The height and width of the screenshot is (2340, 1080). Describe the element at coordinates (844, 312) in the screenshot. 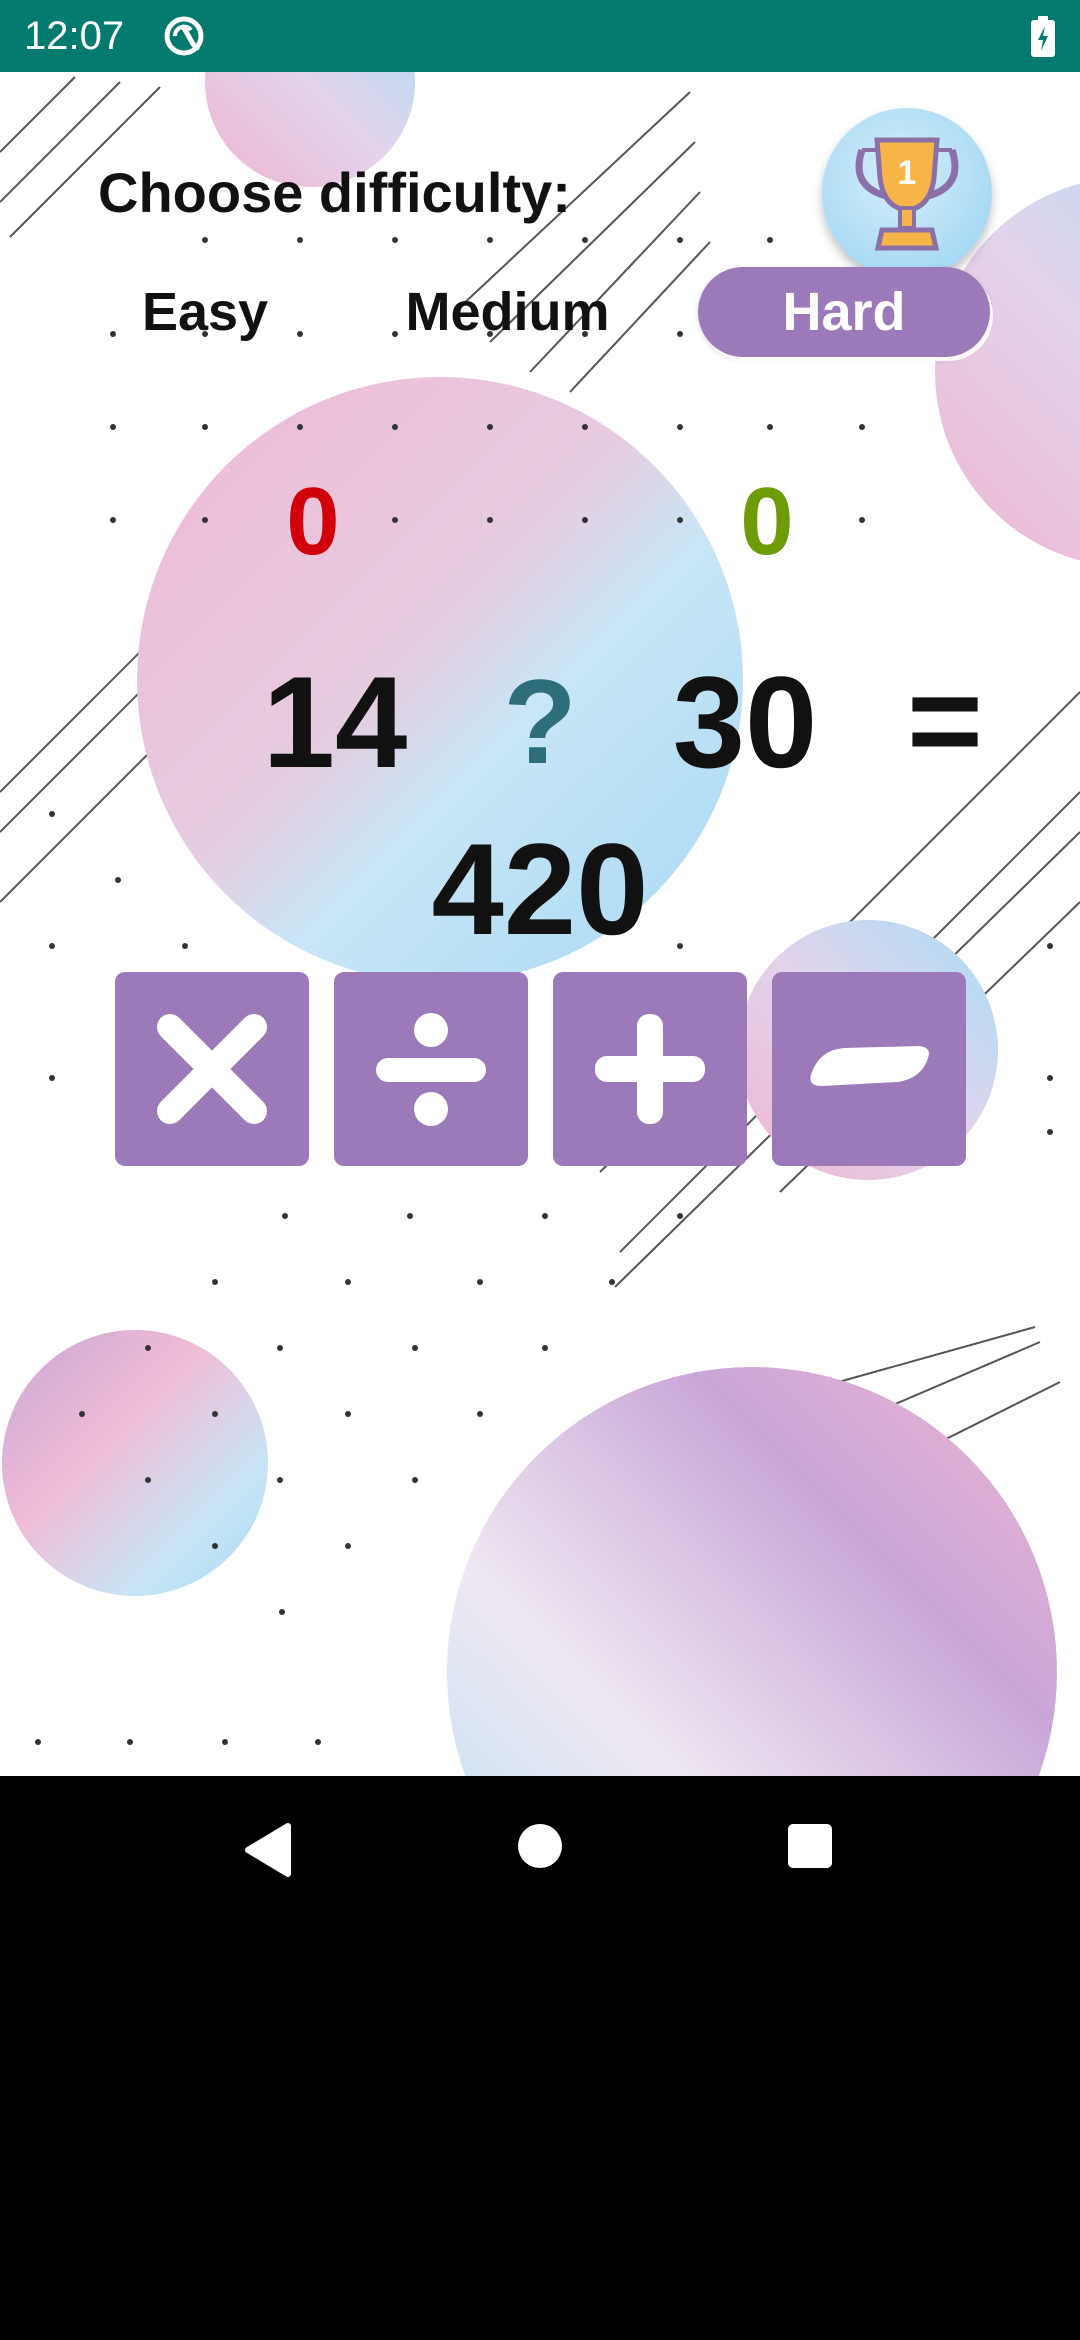

I see `difficulty-hard-button: Hard` at that location.